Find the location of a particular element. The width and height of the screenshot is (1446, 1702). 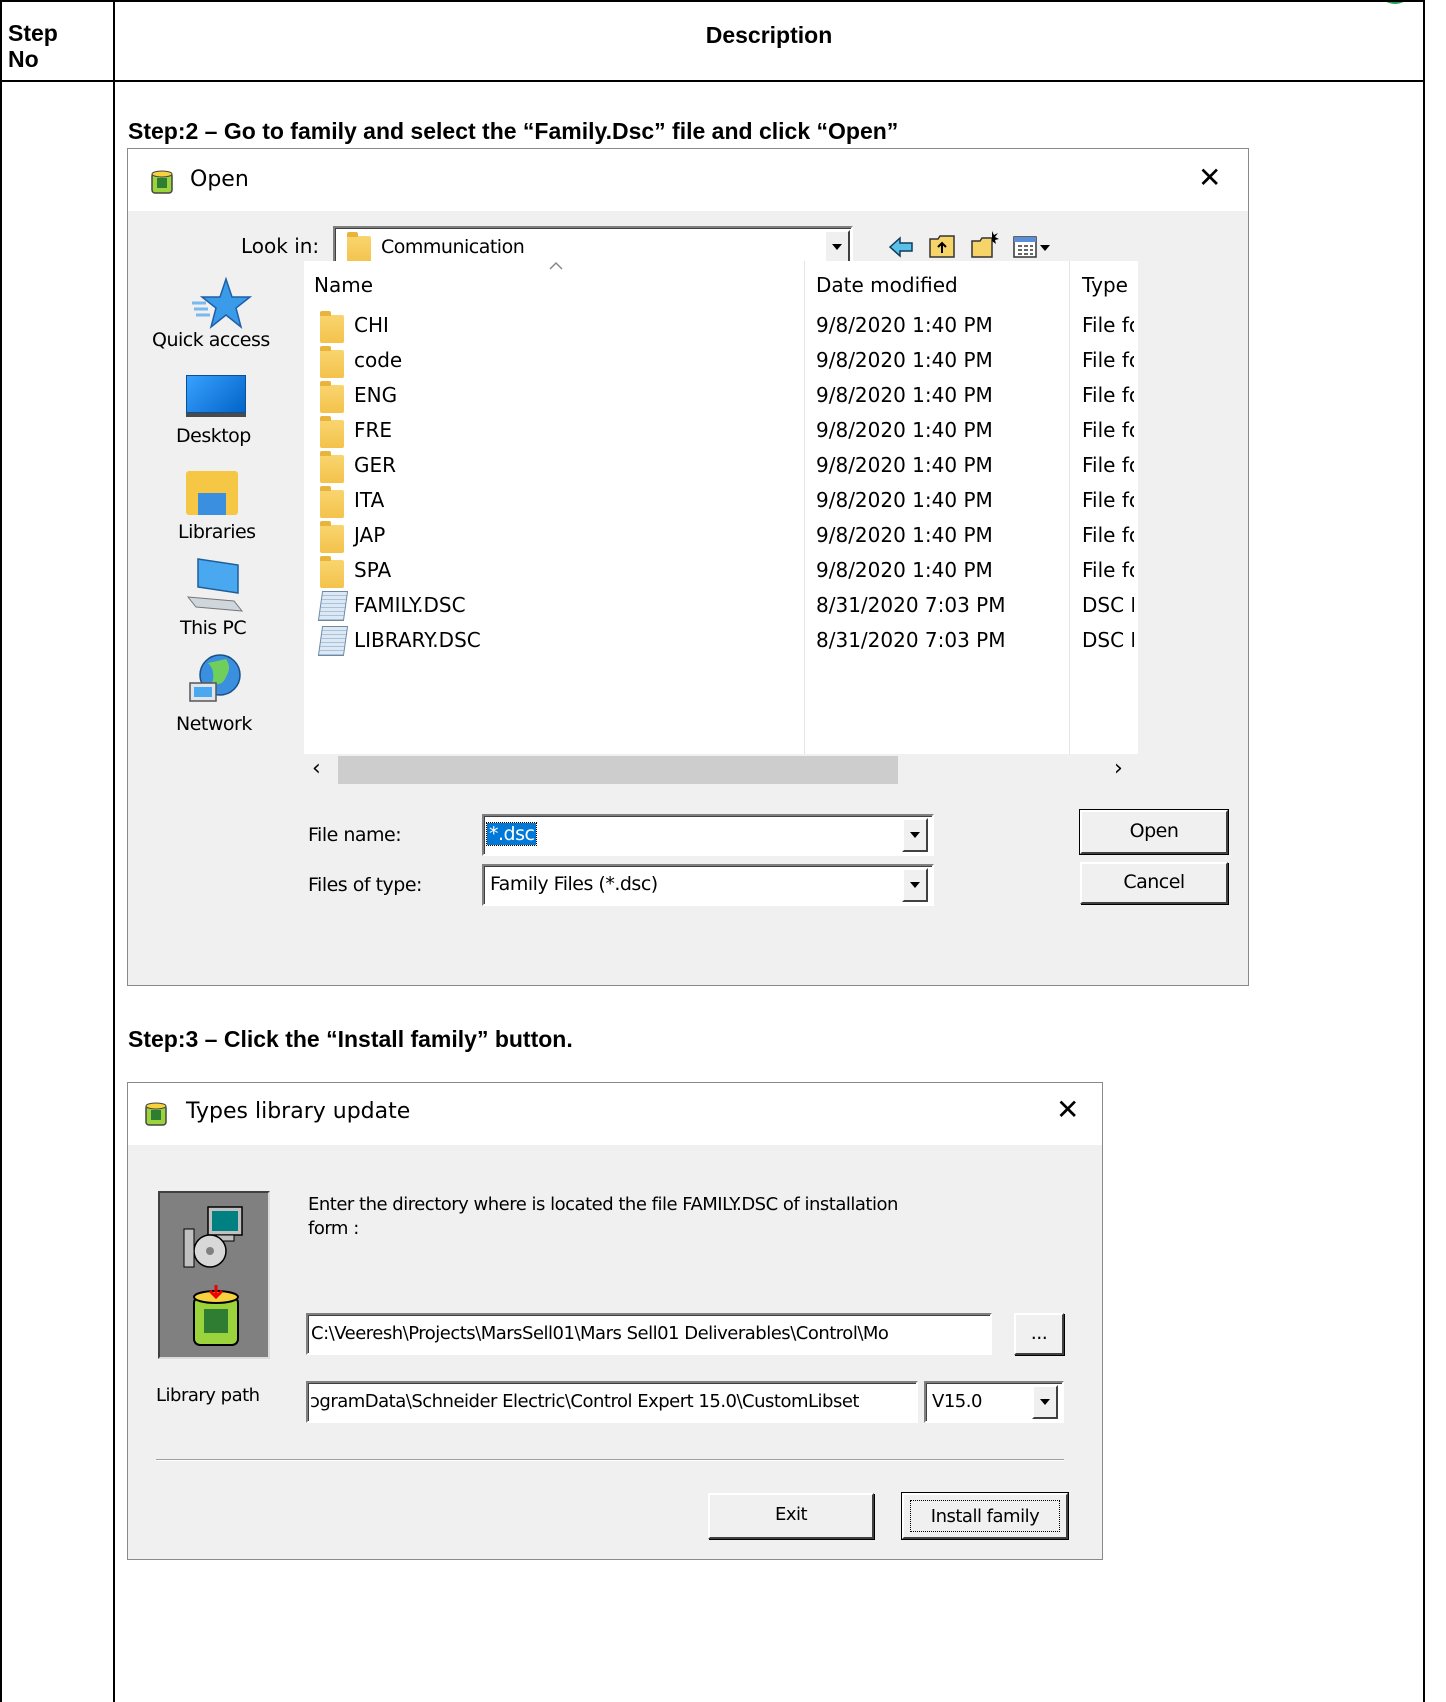

table-row: CHI 9/8/2020 1:40 PM File fc is located at coordinates (721, 326).